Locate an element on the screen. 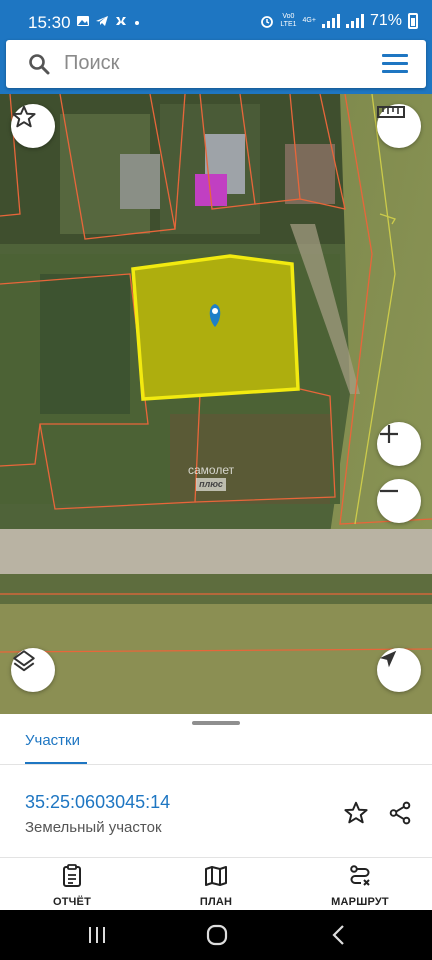  plan-button: ПЛАН is located at coordinates (216, 886).